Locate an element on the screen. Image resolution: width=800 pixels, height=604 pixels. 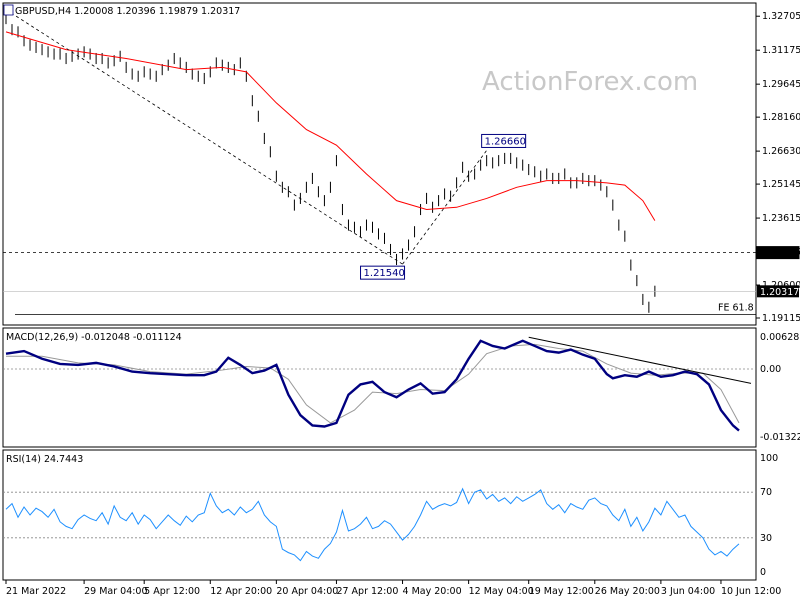
watermark-text: ActionForex.com is located at coordinates (590, 82).